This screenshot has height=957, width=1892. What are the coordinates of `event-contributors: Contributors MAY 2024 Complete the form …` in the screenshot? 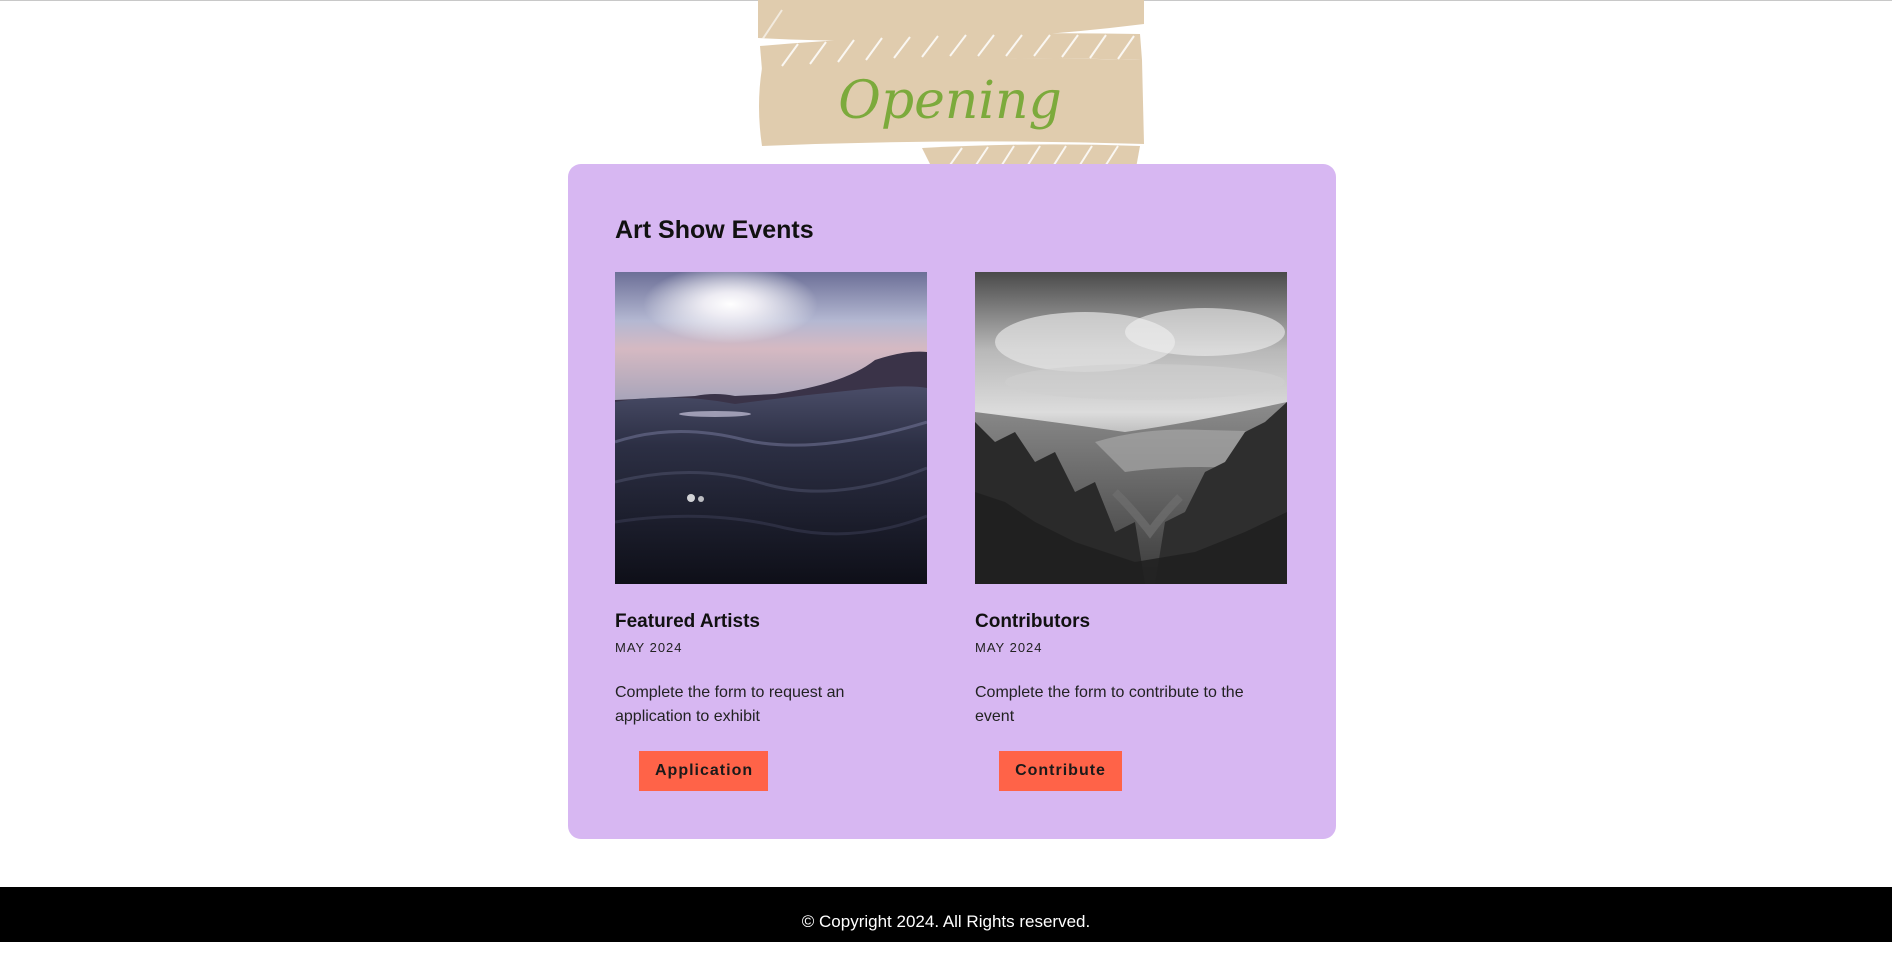 It's located at (1131, 531).